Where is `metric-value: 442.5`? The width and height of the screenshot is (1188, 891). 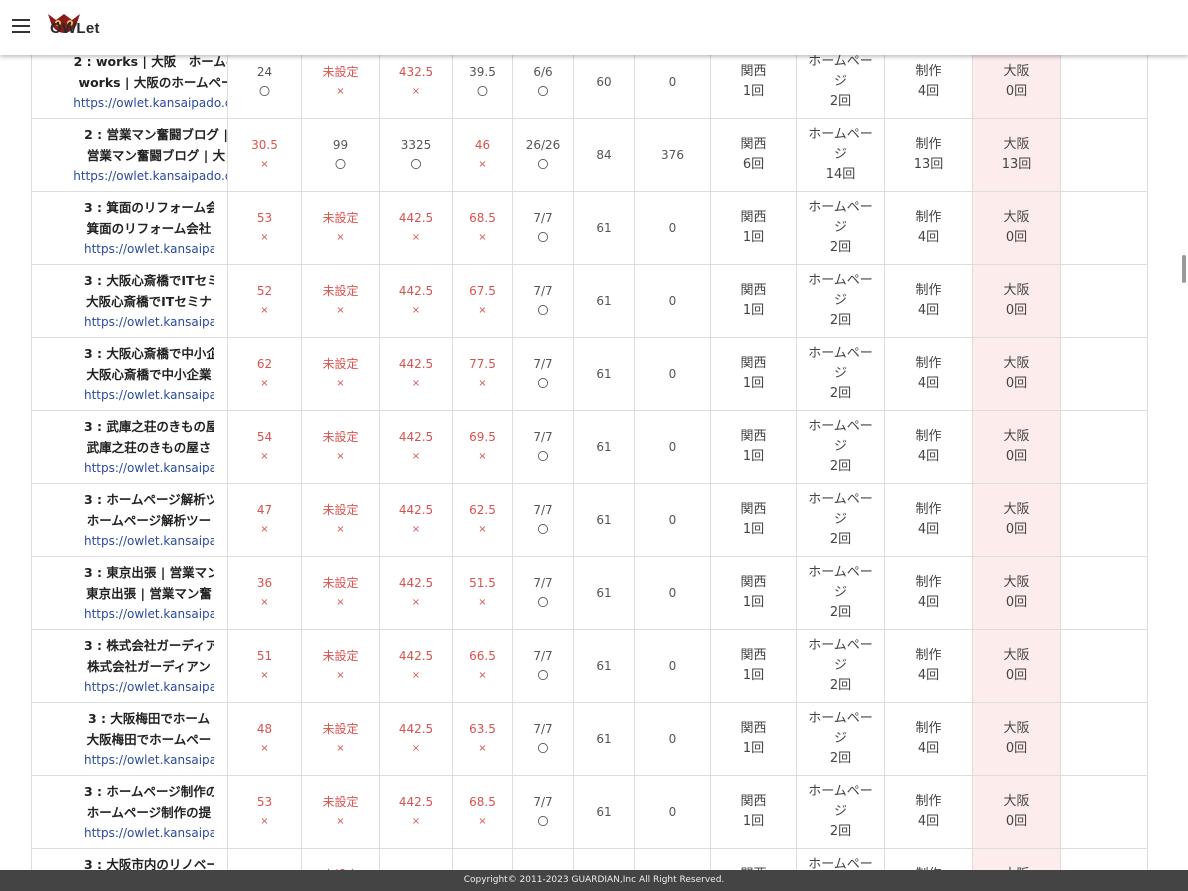 metric-value: 442.5 is located at coordinates (416, 291).